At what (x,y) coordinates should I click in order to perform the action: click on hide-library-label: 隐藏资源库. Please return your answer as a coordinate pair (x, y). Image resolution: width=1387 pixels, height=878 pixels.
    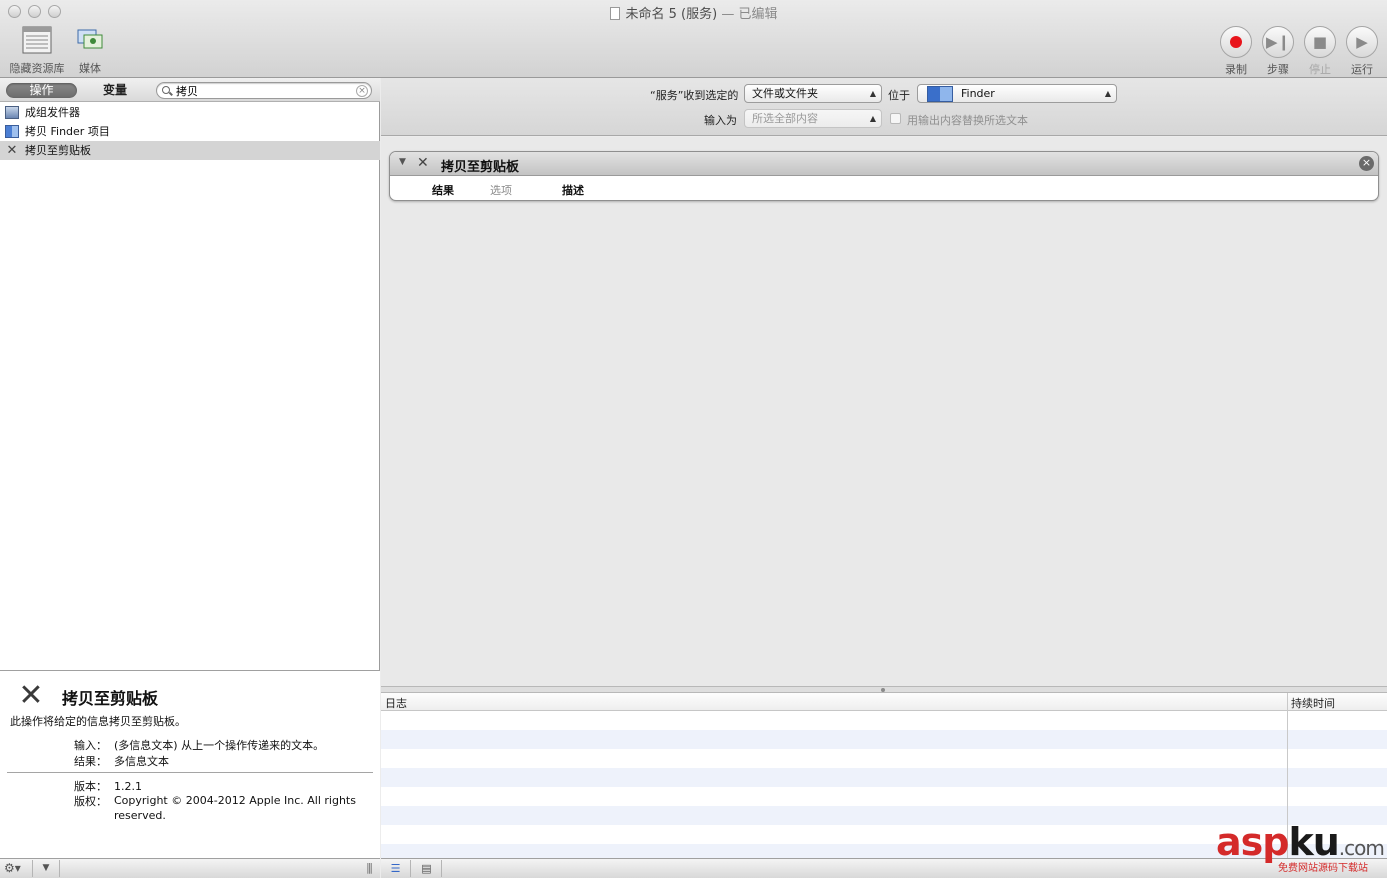
    Looking at the image, I should click on (37, 68).